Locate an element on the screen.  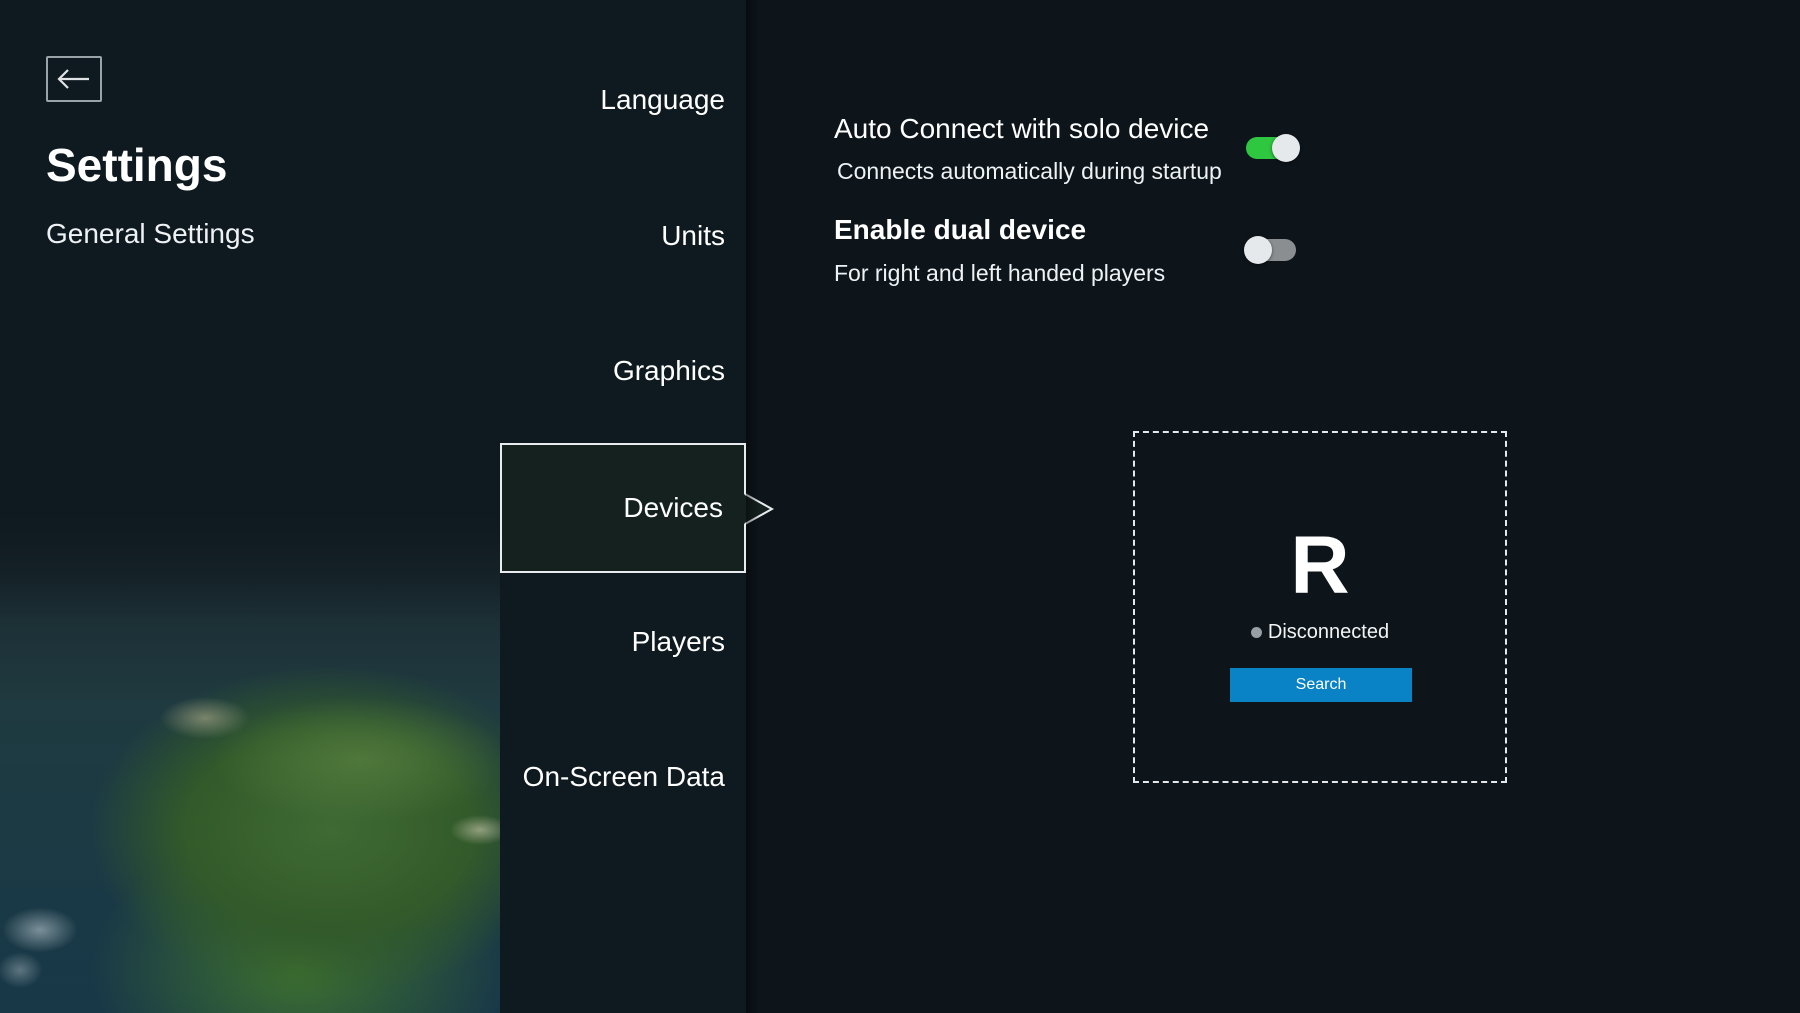
nav-item-on-screen-data: On-Screen Data is located at coordinates (624, 777).